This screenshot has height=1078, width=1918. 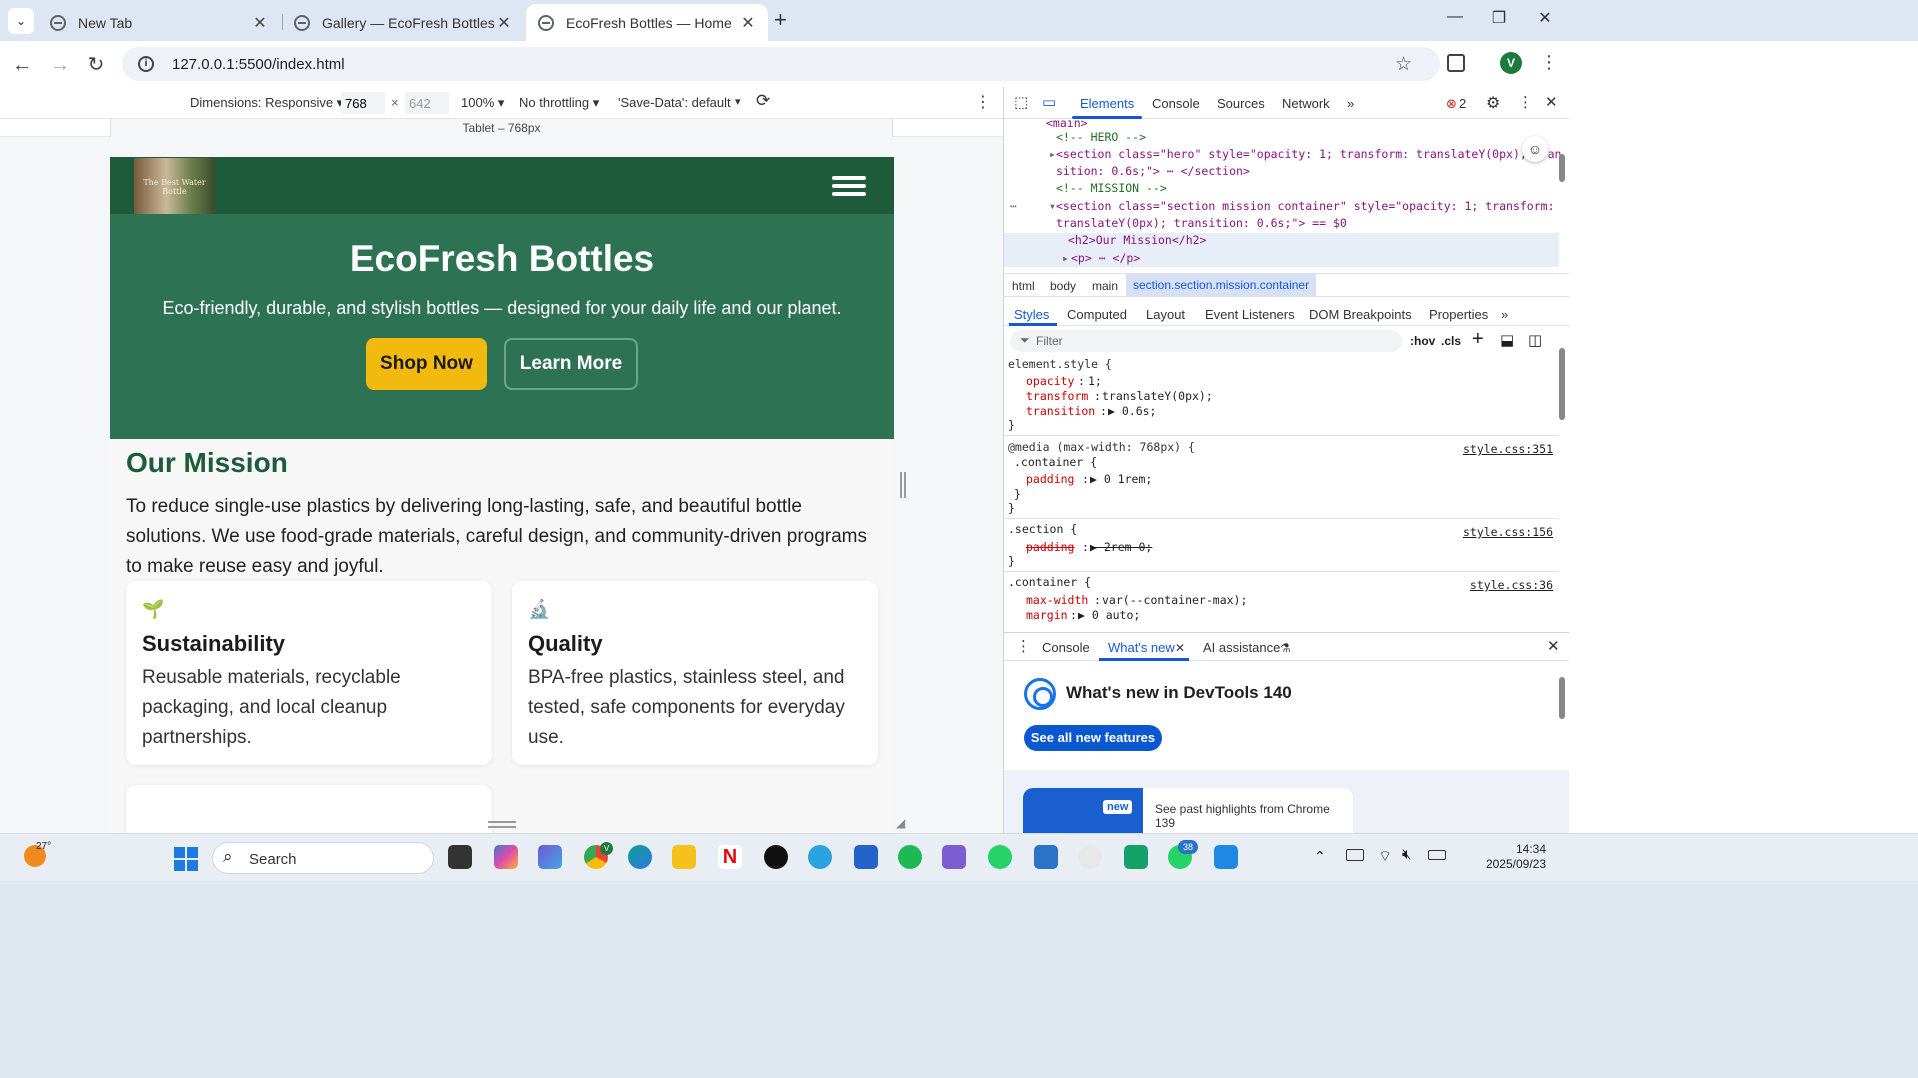 I want to click on val-transform: translateY(0px);, so click(x=1157, y=396).